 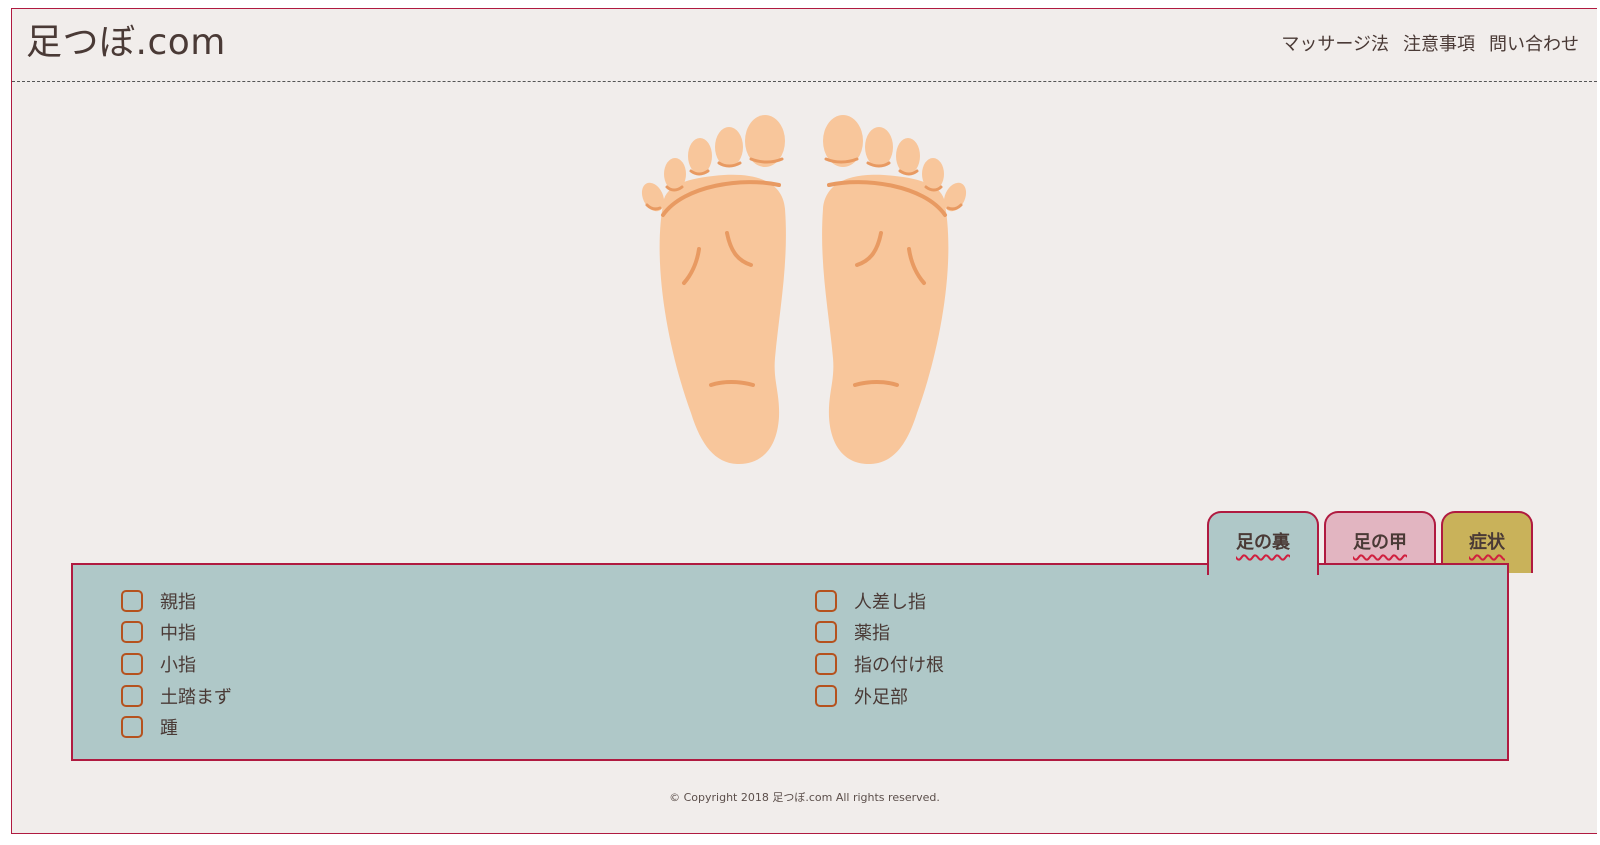 I want to click on option-label: 踵, so click(x=169, y=729).